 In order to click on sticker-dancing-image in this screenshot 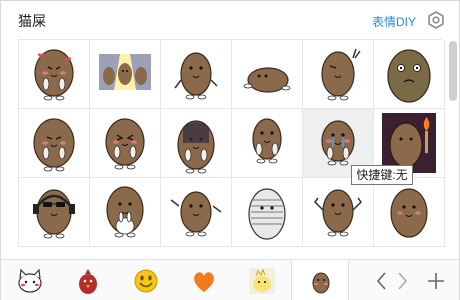, I will do `click(196, 214)`.